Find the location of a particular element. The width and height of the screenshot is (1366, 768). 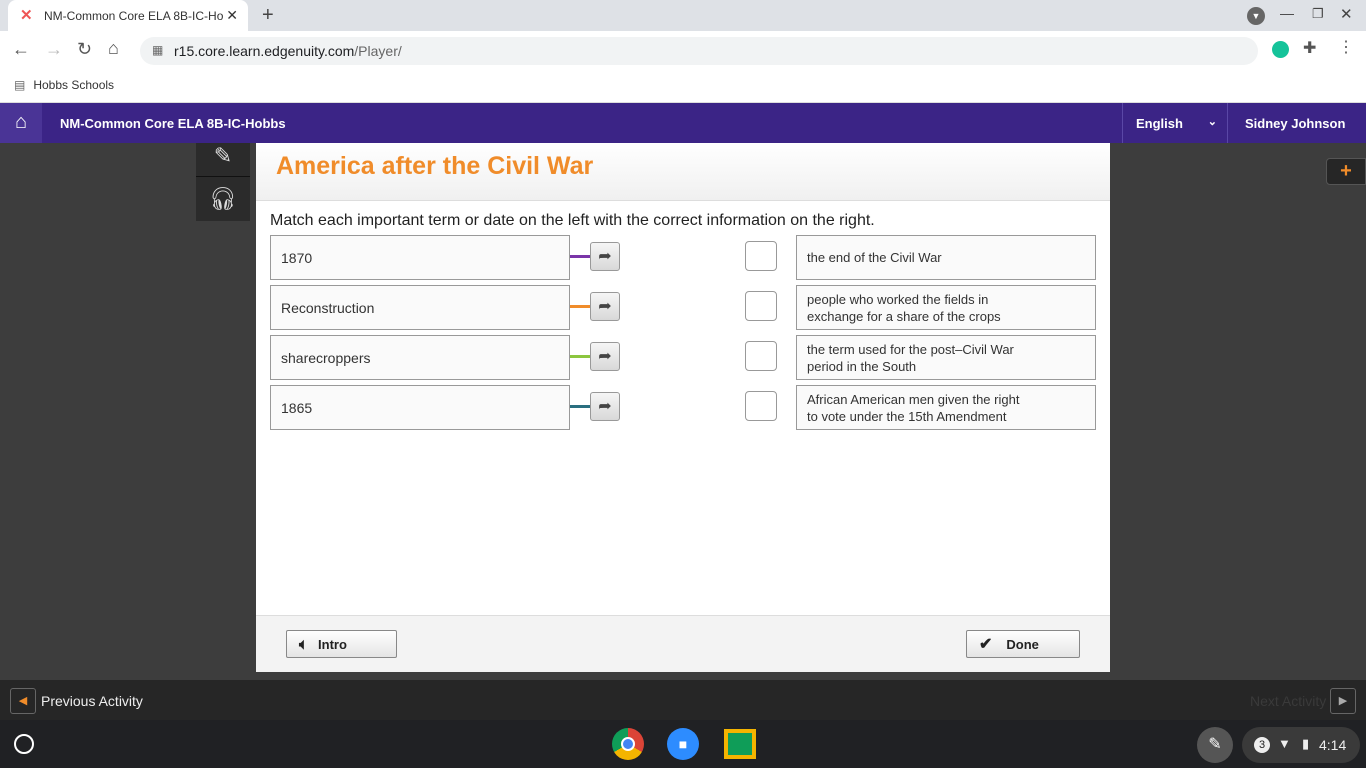

user-name: Sidney Johnson is located at coordinates (1295, 123).